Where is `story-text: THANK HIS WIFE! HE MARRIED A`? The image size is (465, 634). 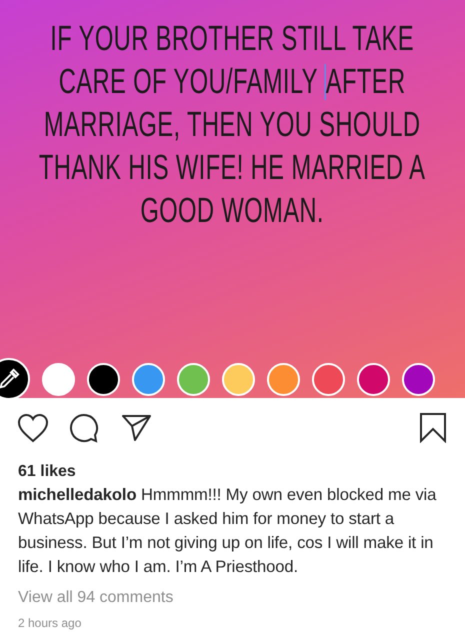
story-text: THANK HIS WIFE! HE MARRIED A is located at coordinates (232, 168).